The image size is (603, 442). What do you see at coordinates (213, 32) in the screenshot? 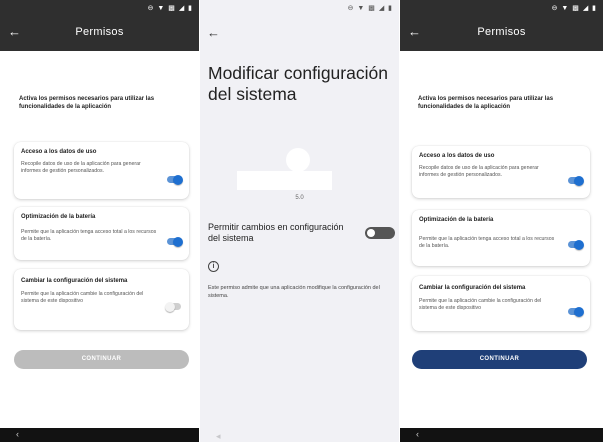
I see `back-arrow-icon: ←` at bounding box center [213, 32].